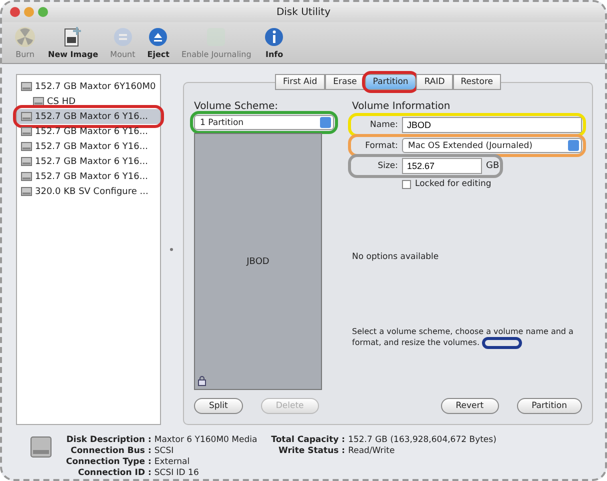 The image size is (607, 481). Describe the element at coordinates (172, 249) in the screenshot. I see `splitter-handle` at that location.